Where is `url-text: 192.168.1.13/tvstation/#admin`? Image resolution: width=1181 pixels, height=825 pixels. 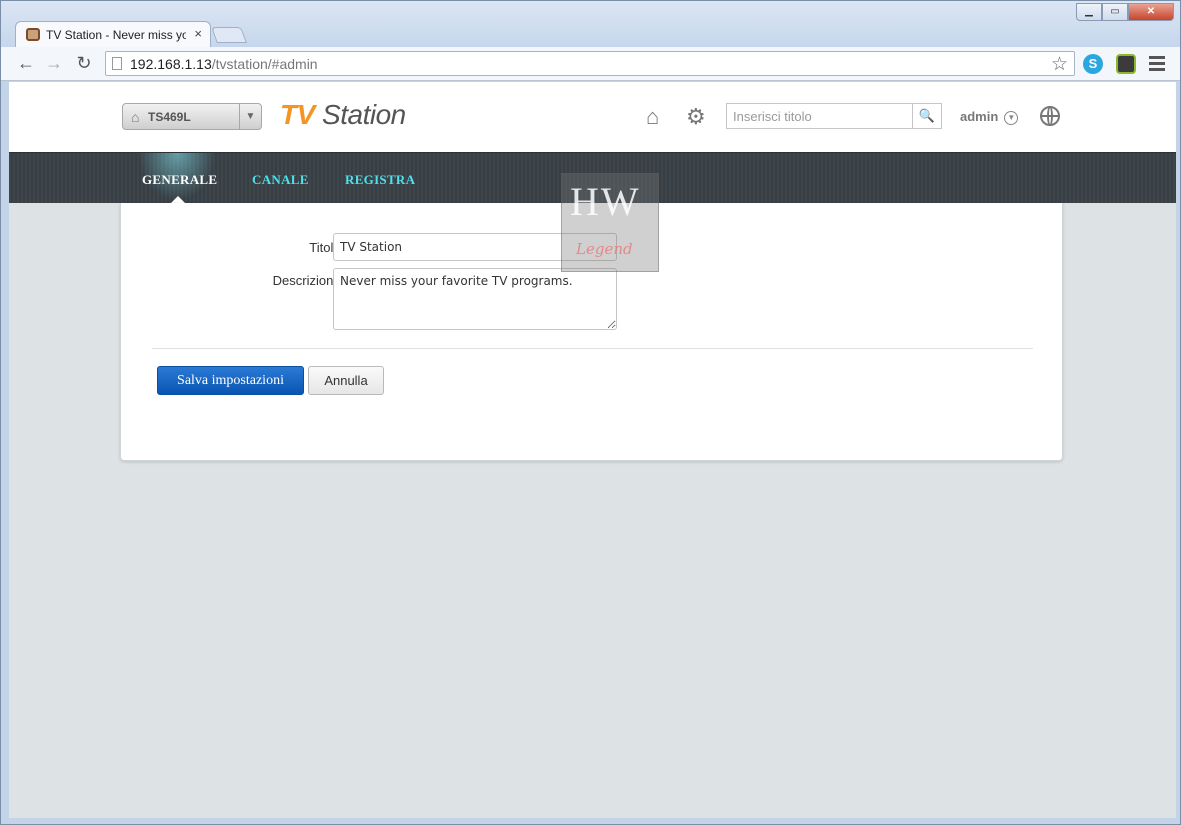
url-text: 192.168.1.13/tvstation/#admin is located at coordinates (224, 64).